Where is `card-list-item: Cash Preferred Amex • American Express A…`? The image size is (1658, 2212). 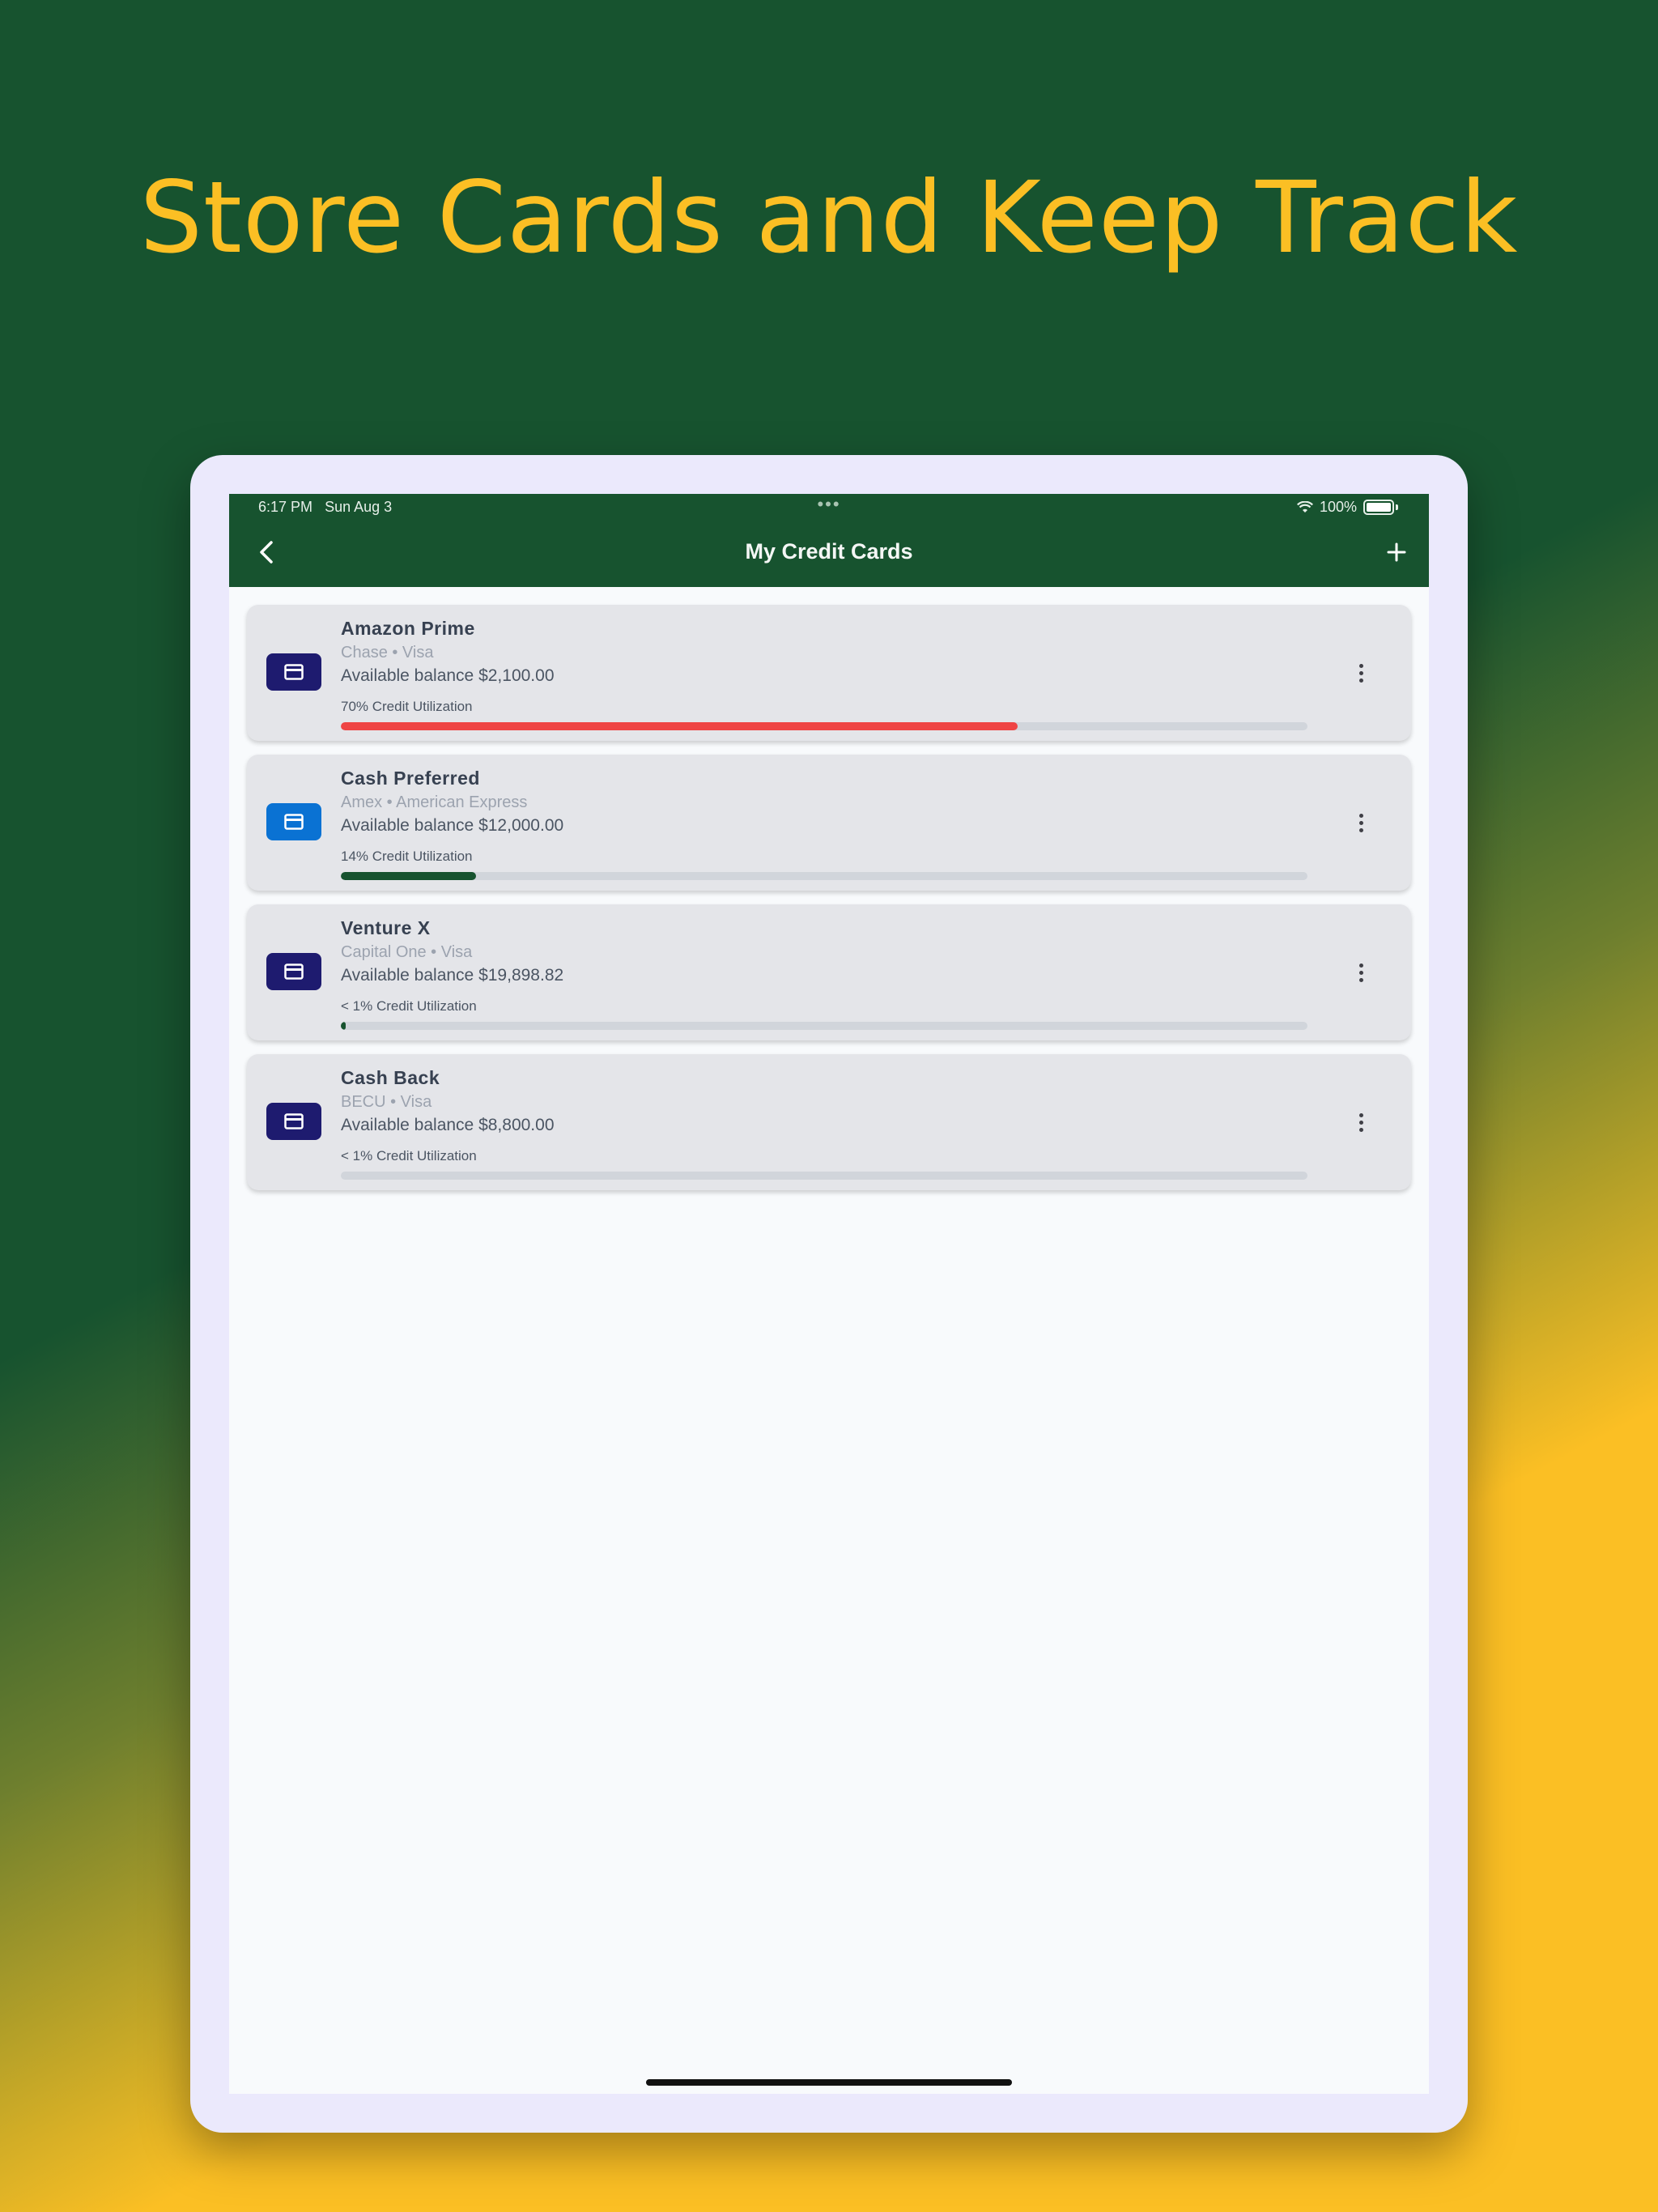 card-list-item: Cash Preferred Amex • American Express A… is located at coordinates (829, 823).